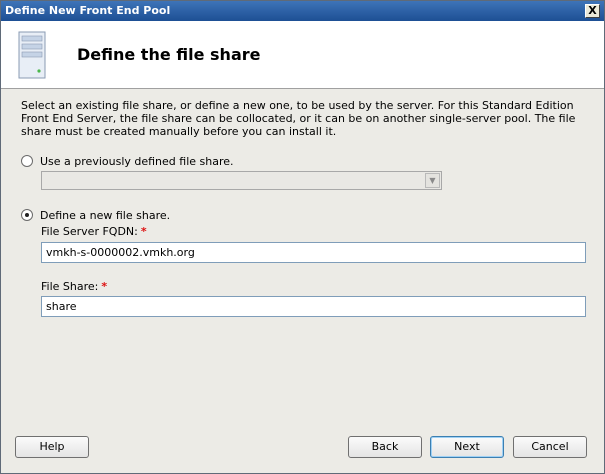 The width and height of the screenshot is (605, 474). What do you see at coordinates (70, 286) in the screenshot?
I see `file-share-label-text: File Share:` at bounding box center [70, 286].